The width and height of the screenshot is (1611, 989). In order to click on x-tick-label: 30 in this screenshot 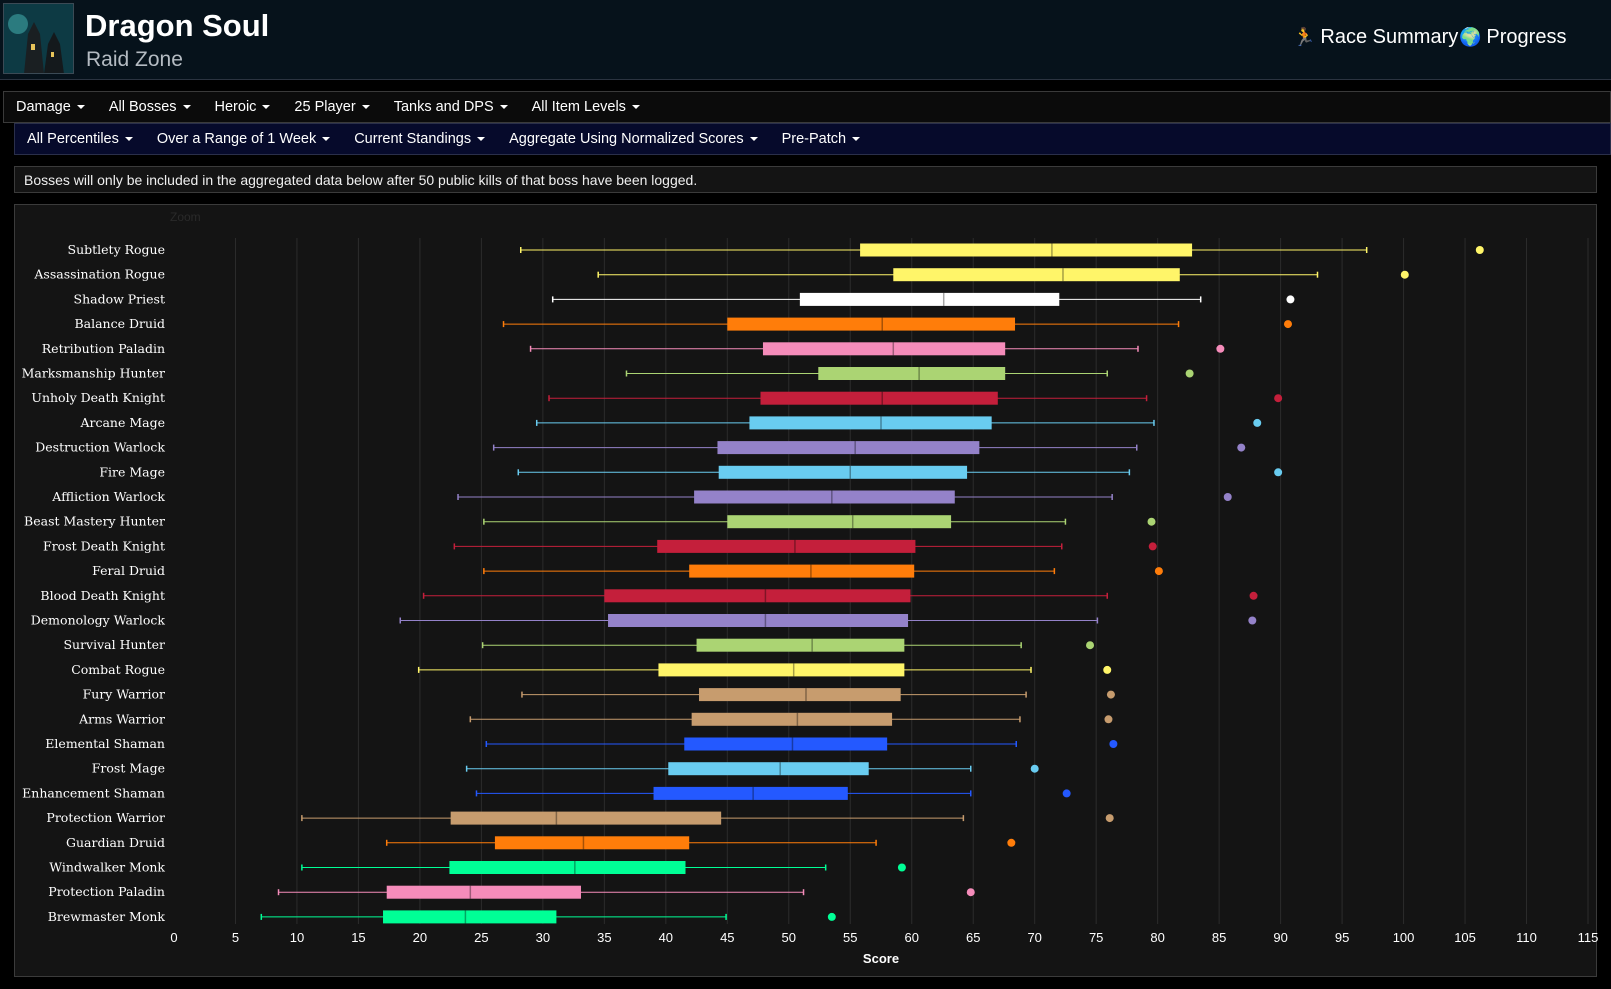, I will do `click(543, 937)`.